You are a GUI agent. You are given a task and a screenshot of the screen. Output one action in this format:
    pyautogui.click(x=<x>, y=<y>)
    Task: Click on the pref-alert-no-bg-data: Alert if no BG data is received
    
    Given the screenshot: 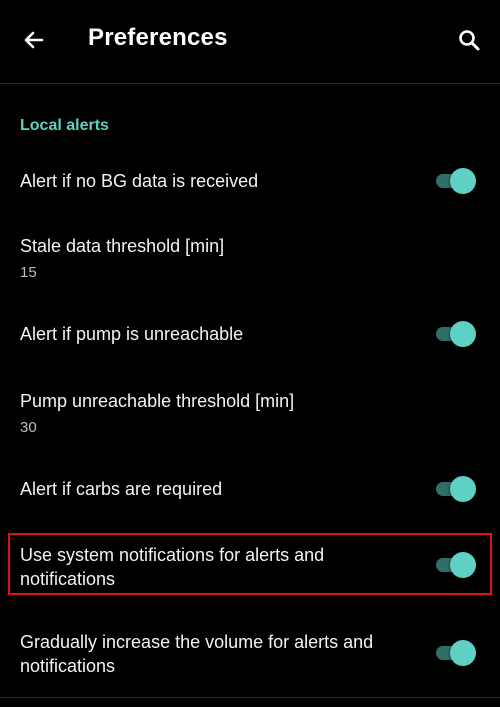 What is the action you would take?
    pyautogui.click(x=250, y=181)
    